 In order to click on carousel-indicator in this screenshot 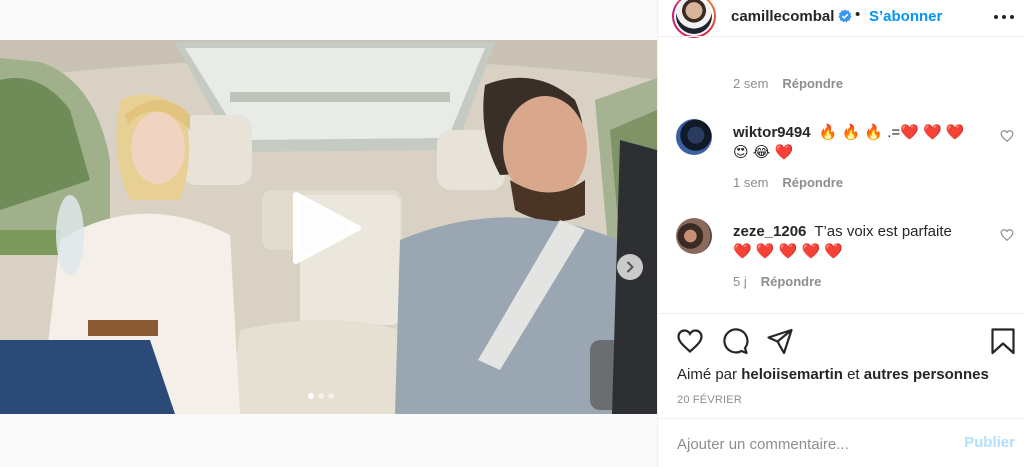, I will do `click(321, 396)`.